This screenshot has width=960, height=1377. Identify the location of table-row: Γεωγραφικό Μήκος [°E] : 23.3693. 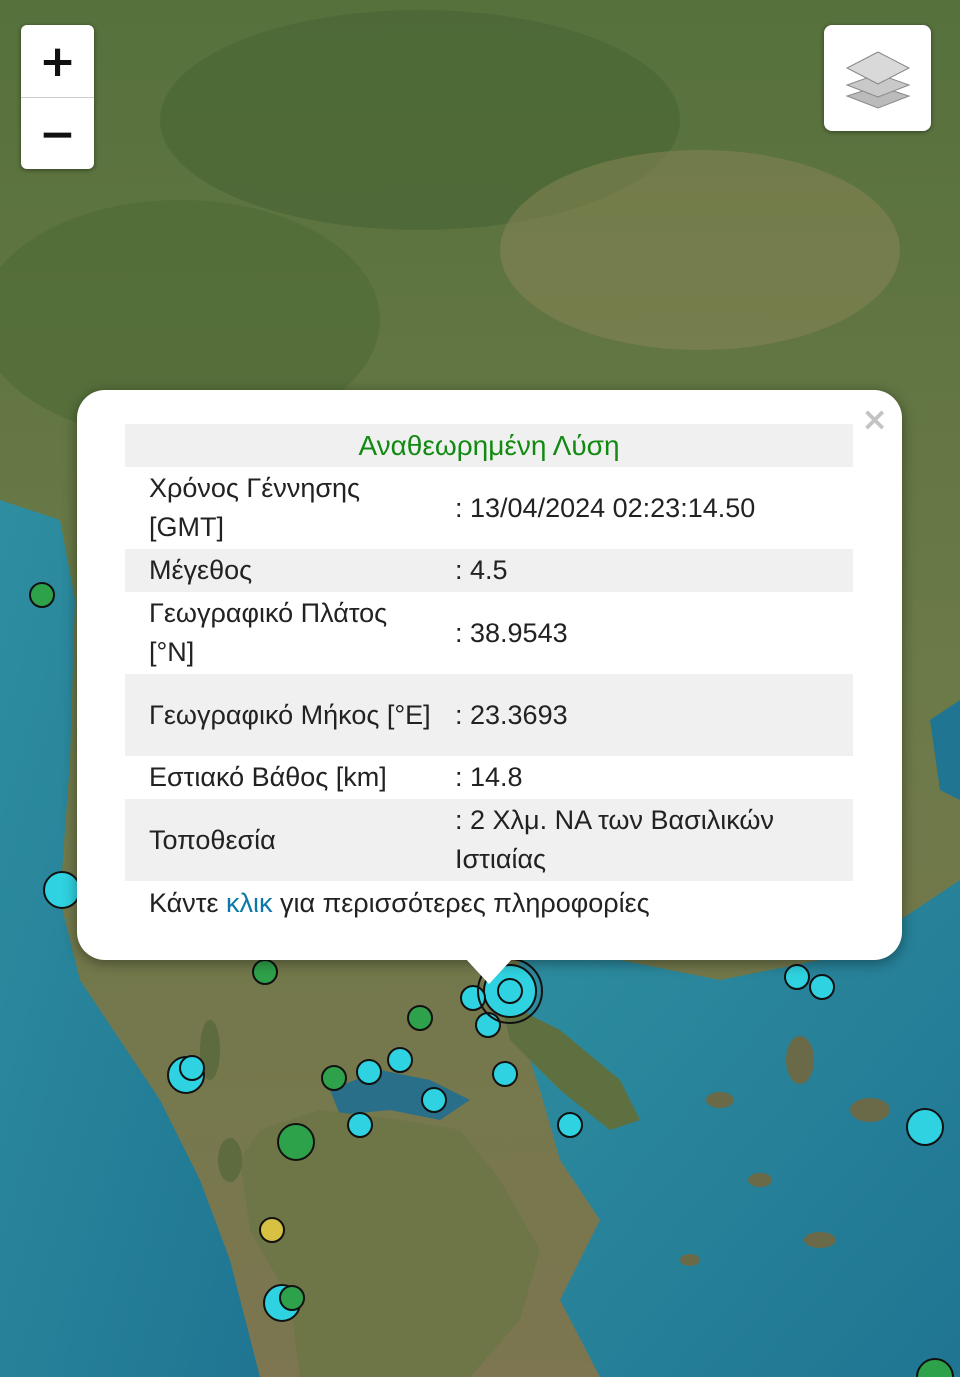
(489, 715).